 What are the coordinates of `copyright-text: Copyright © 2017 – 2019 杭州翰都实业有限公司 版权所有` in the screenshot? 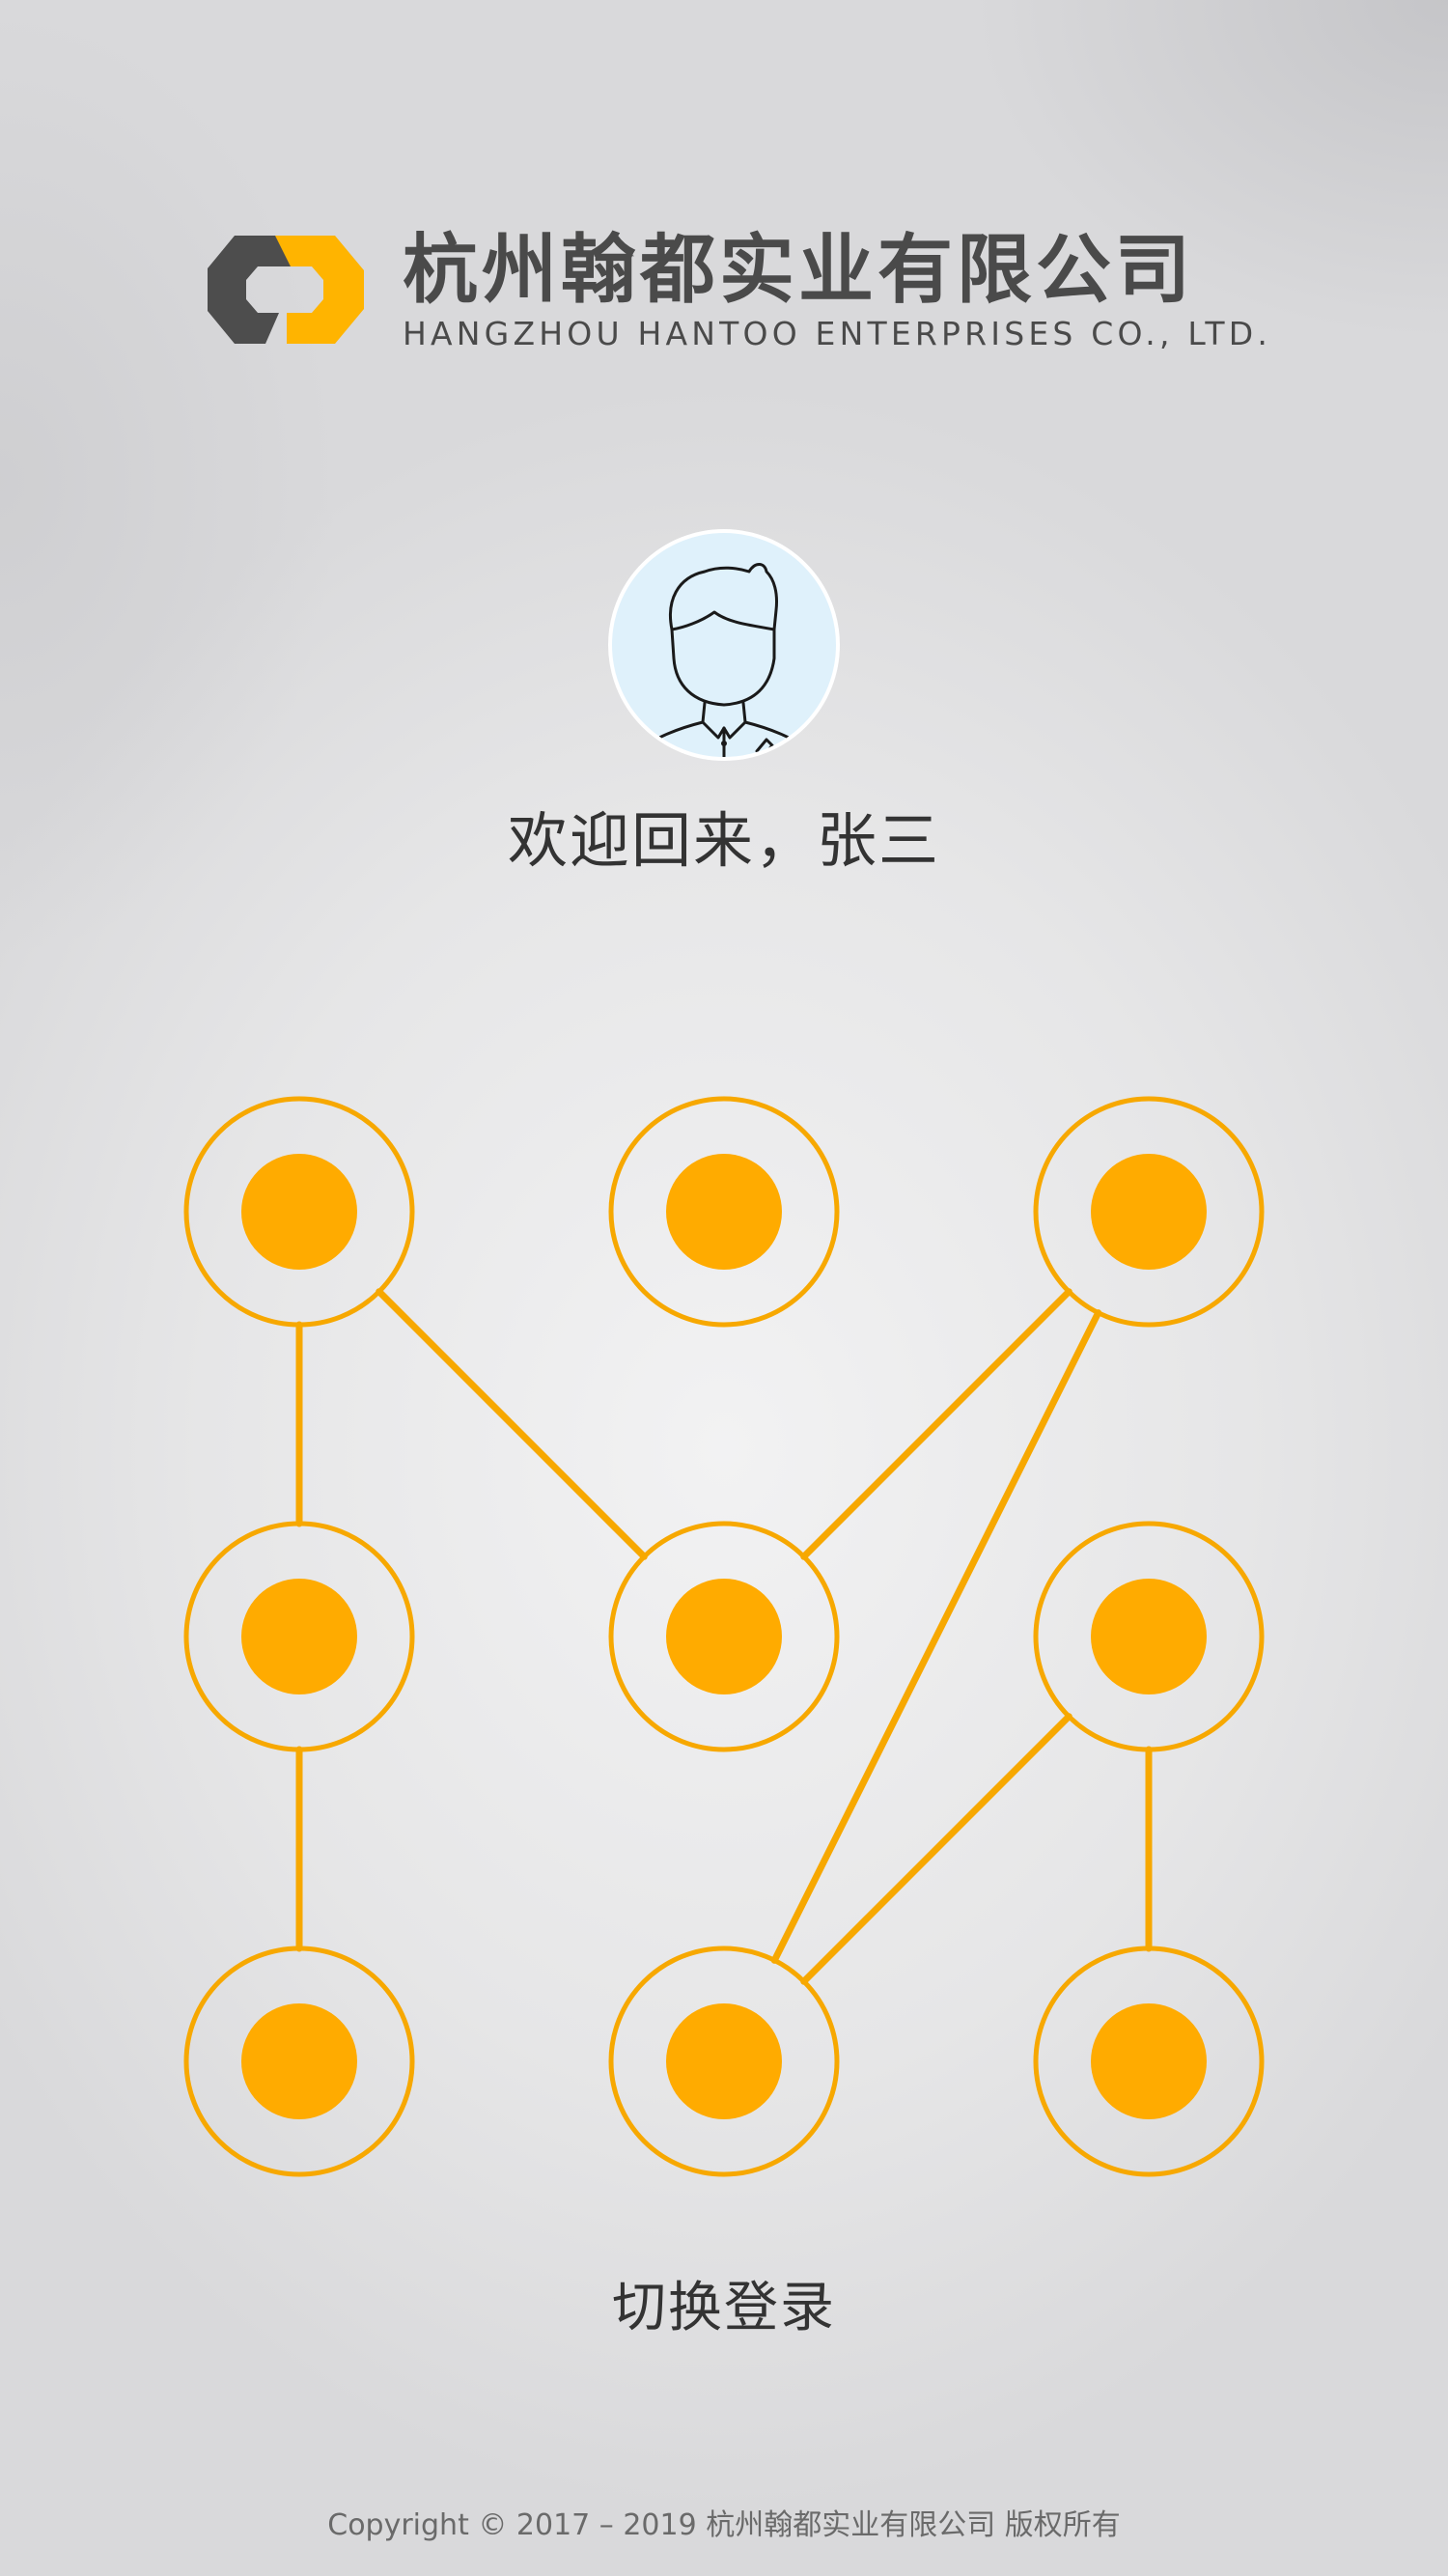 It's located at (724, 2525).